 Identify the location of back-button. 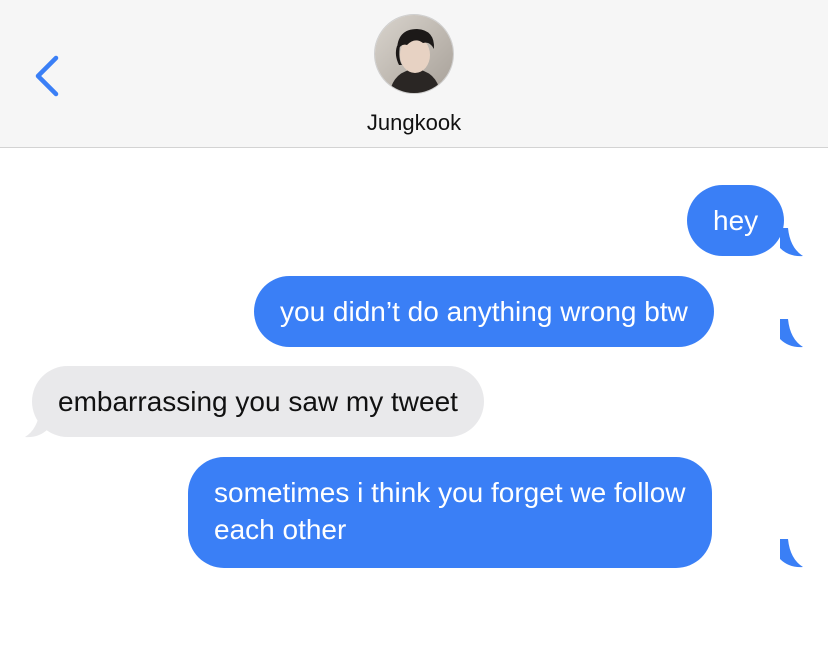
(46, 76).